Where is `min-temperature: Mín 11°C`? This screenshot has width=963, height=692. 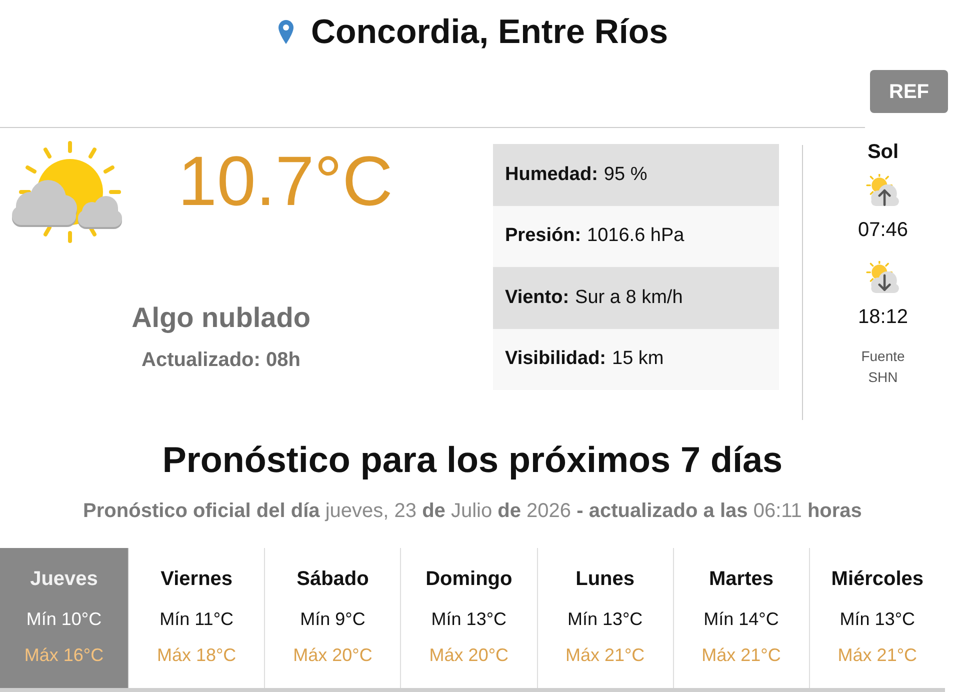
min-temperature: Mín 11°C is located at coordinates (197, 619).